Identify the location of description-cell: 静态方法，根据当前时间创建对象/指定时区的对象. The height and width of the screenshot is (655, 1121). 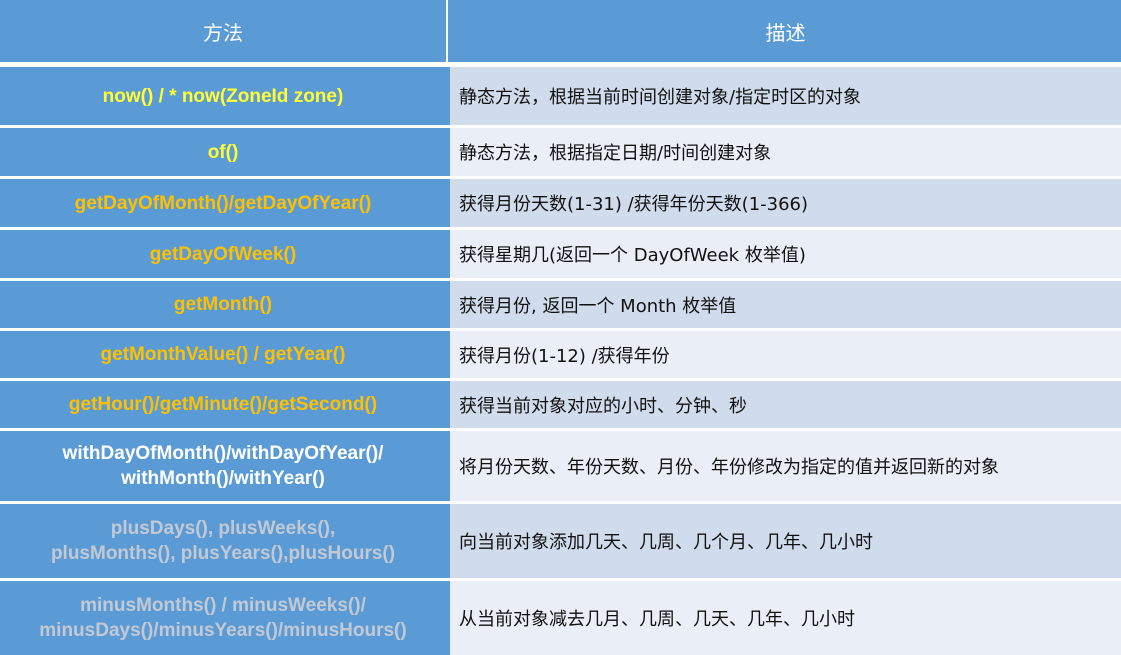
(783, 96).